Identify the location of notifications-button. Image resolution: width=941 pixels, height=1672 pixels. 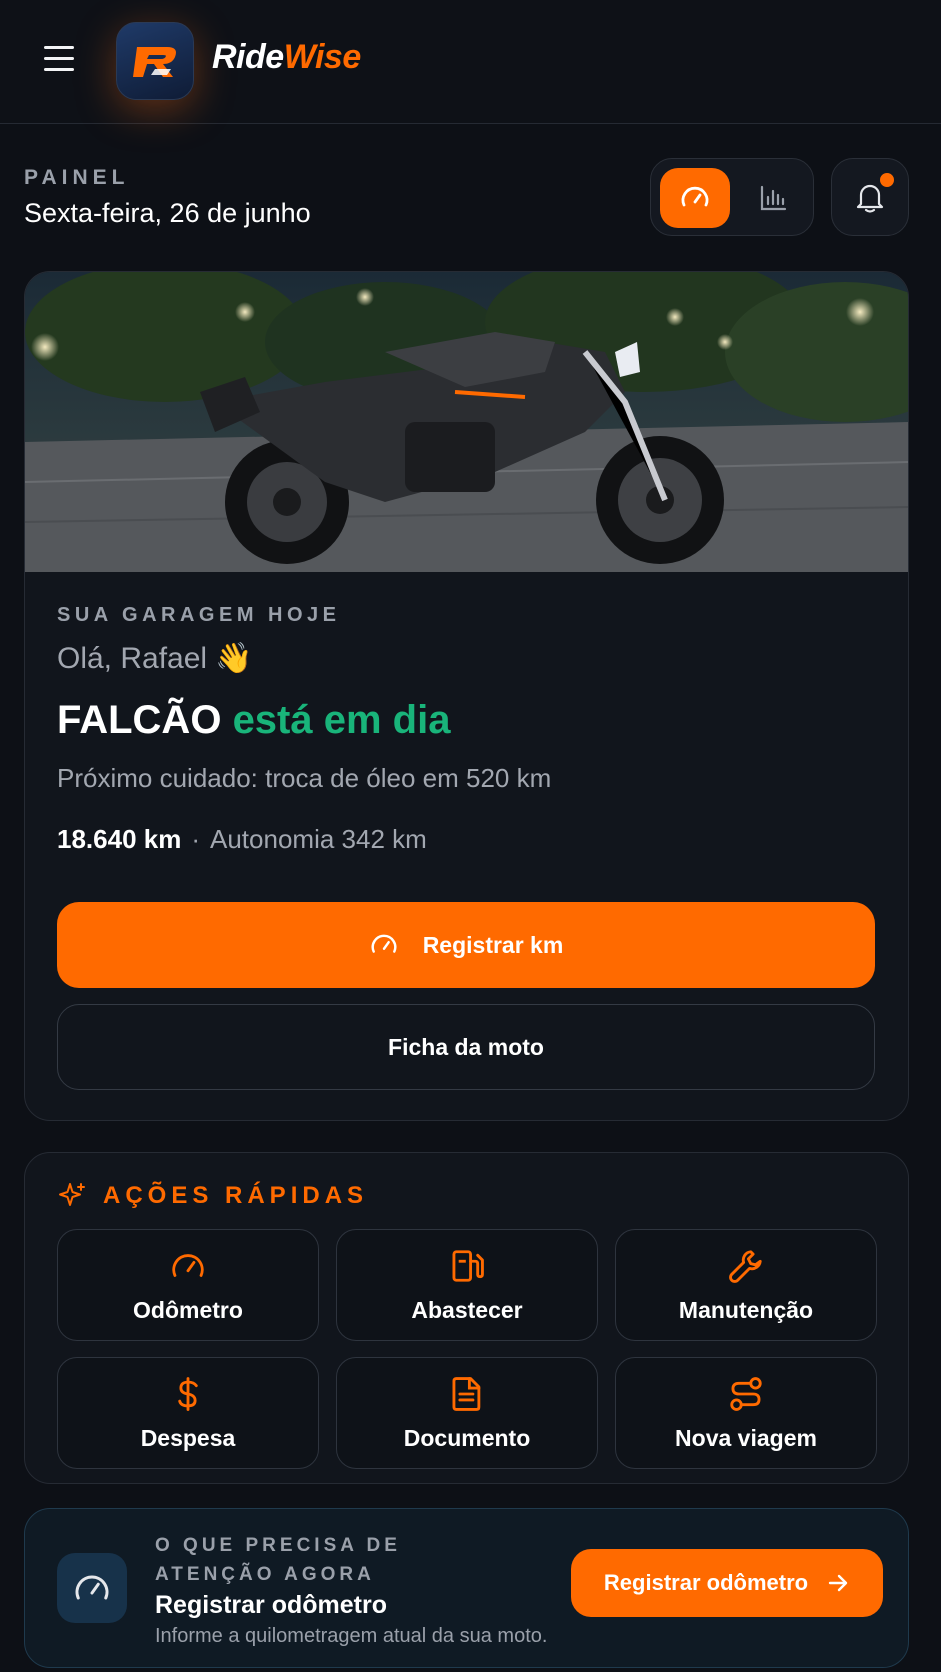
(870, 197).